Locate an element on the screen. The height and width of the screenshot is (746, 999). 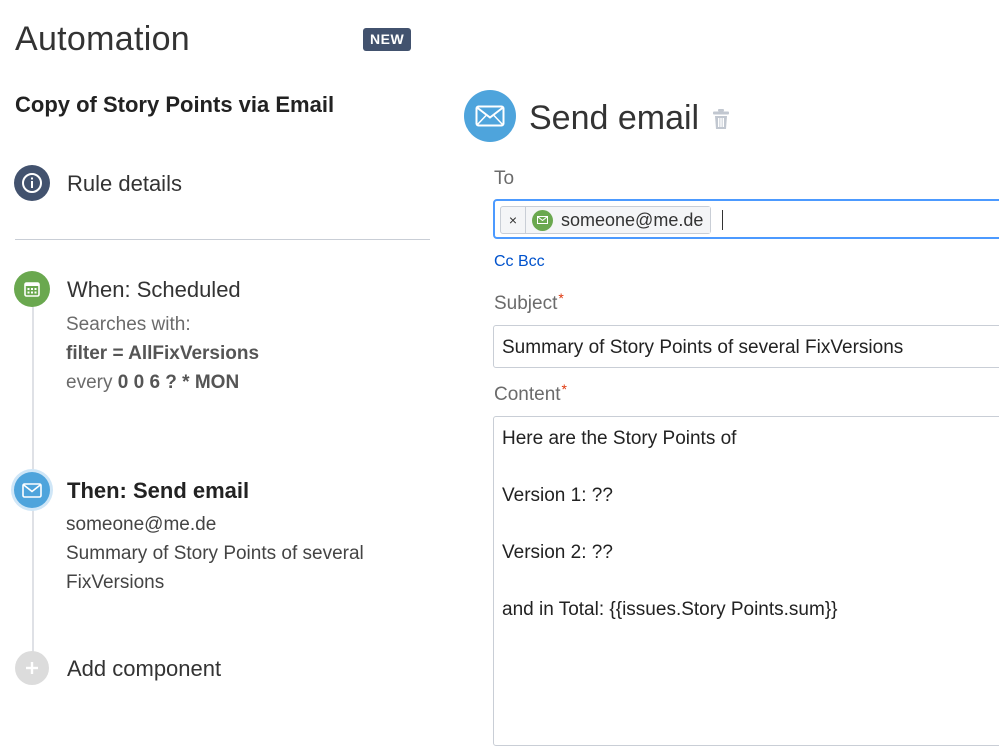
new-badge: NEW is located at coordinates (387, 39).